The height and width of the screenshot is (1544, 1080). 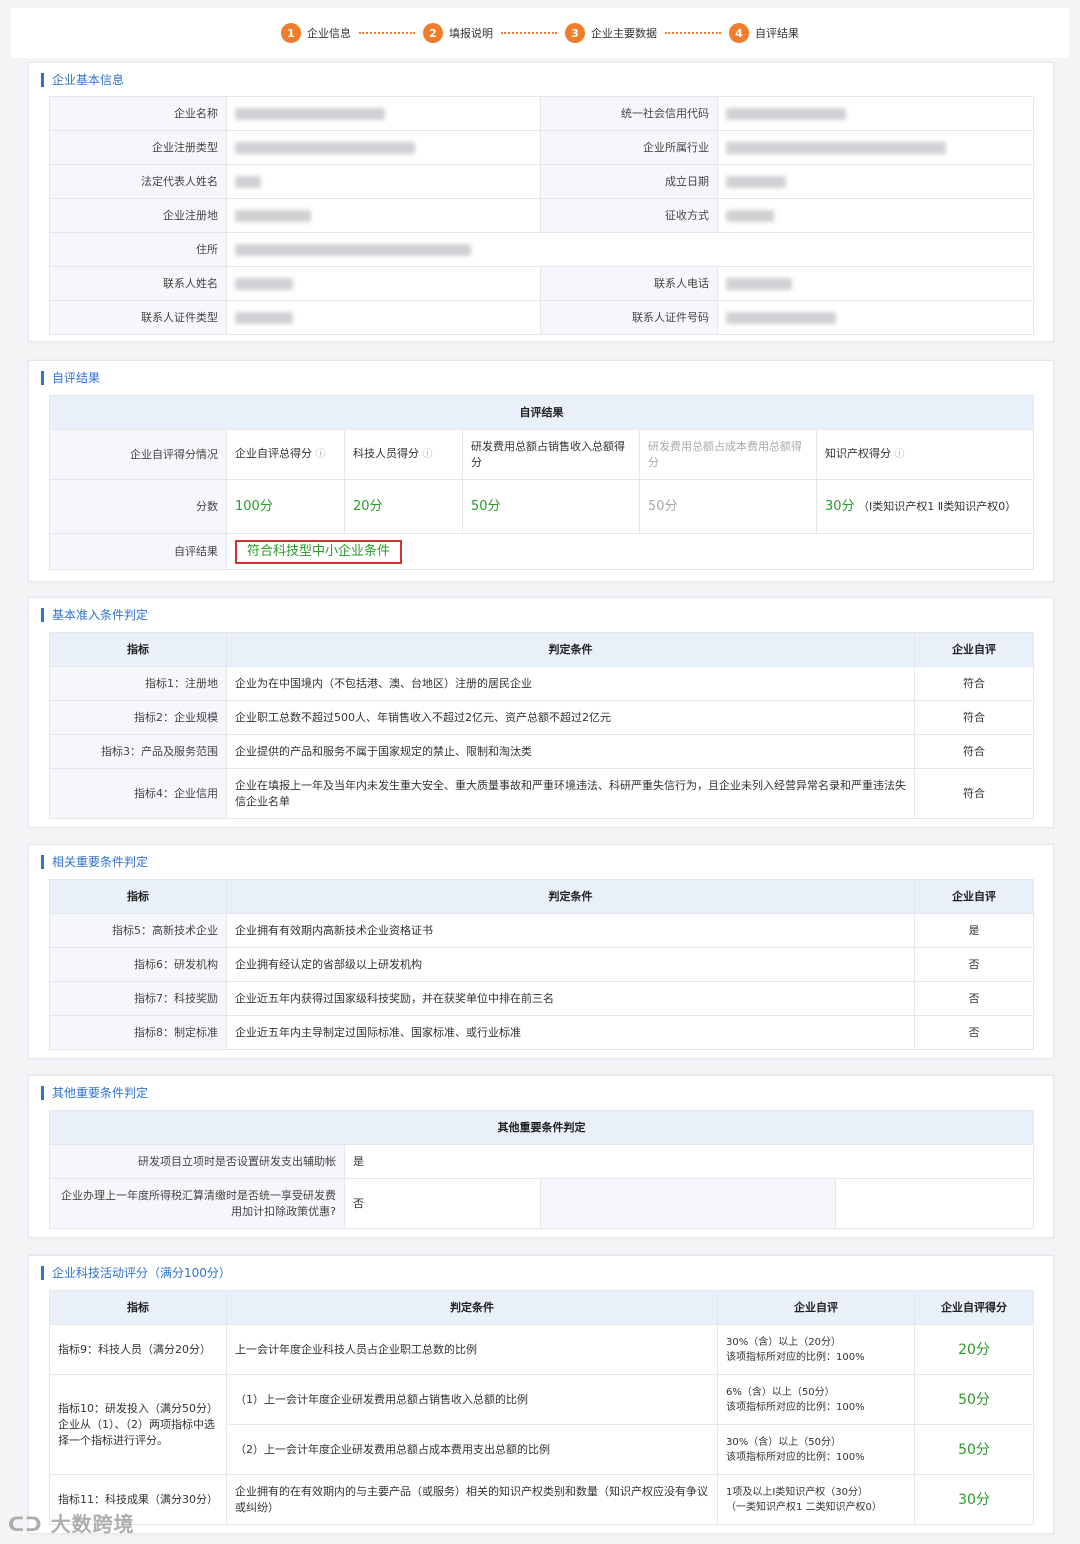 I want to click on condition: 企业为在中国境内（不包括港、澳、台地区）注册的居民企业, so click(x=570, y=683).